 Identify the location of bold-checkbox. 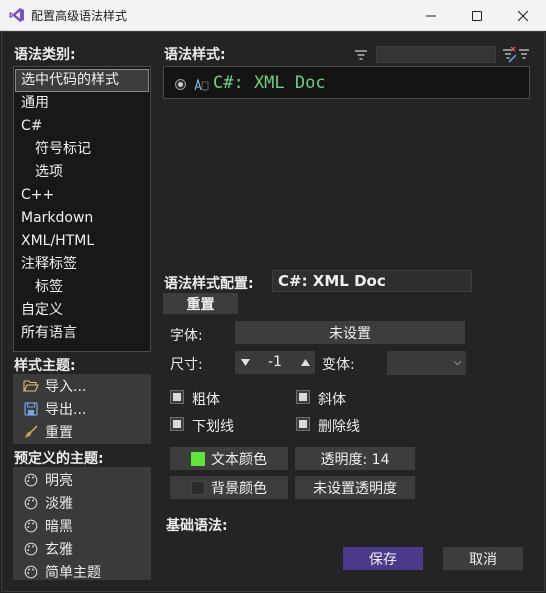
(177, 397).